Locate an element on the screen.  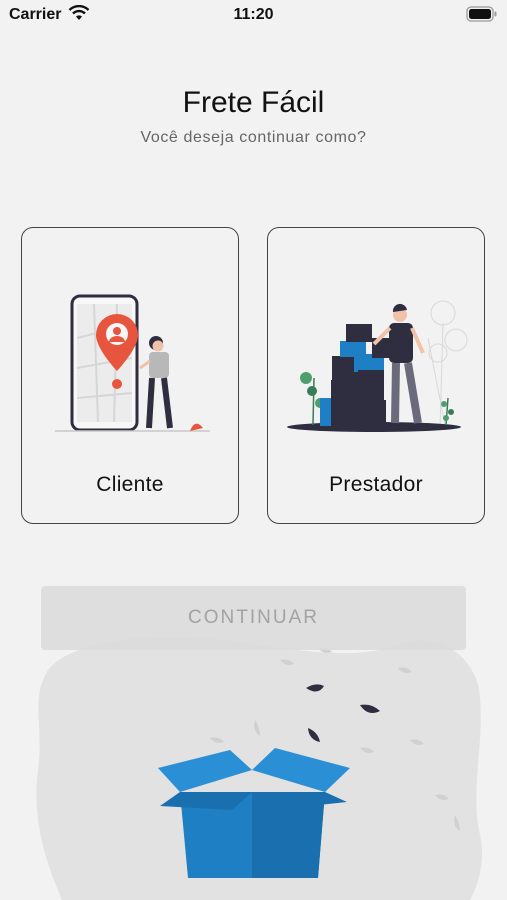
option-label: Cliente is located at coordinates (130, 484).